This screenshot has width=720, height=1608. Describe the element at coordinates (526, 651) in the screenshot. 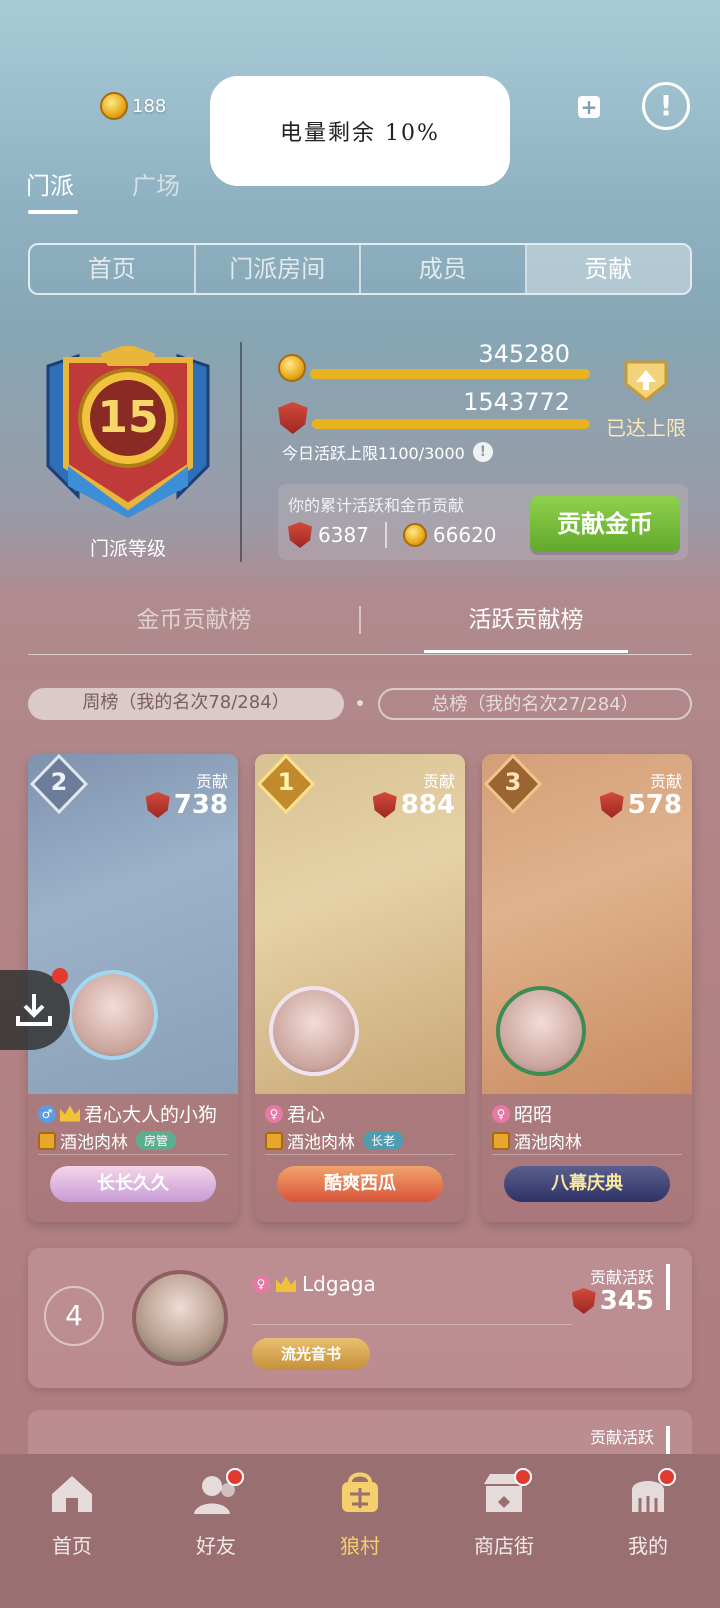

I see `tab-underline` at that location.